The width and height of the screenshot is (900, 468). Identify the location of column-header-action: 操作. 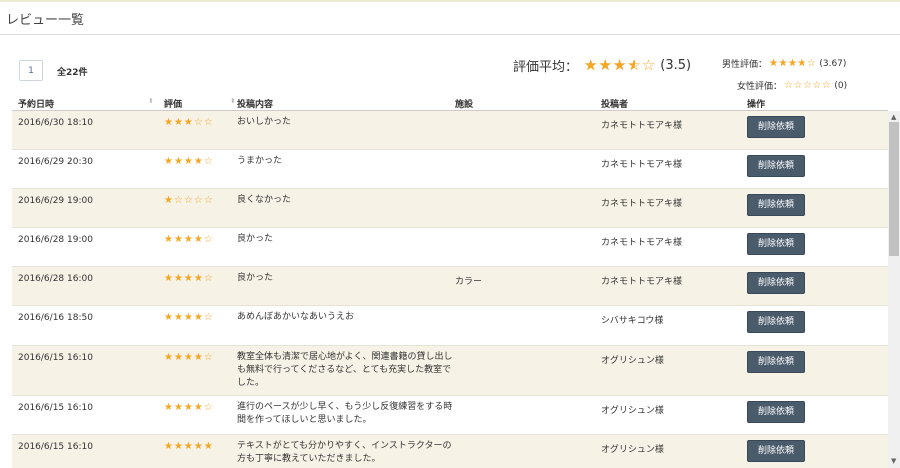
(756, 105).